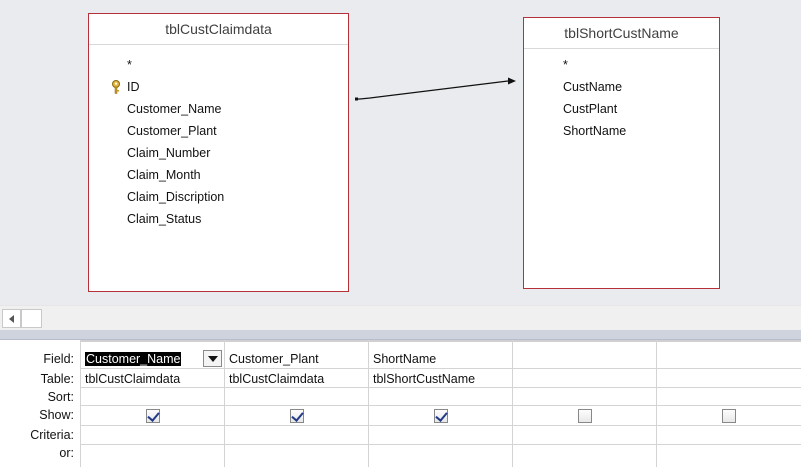 The height and width of the screenshot is (467, 801). Describe the element at coordinates (11, 318) in the screenshot. I see `scroll-left-button` at that location.